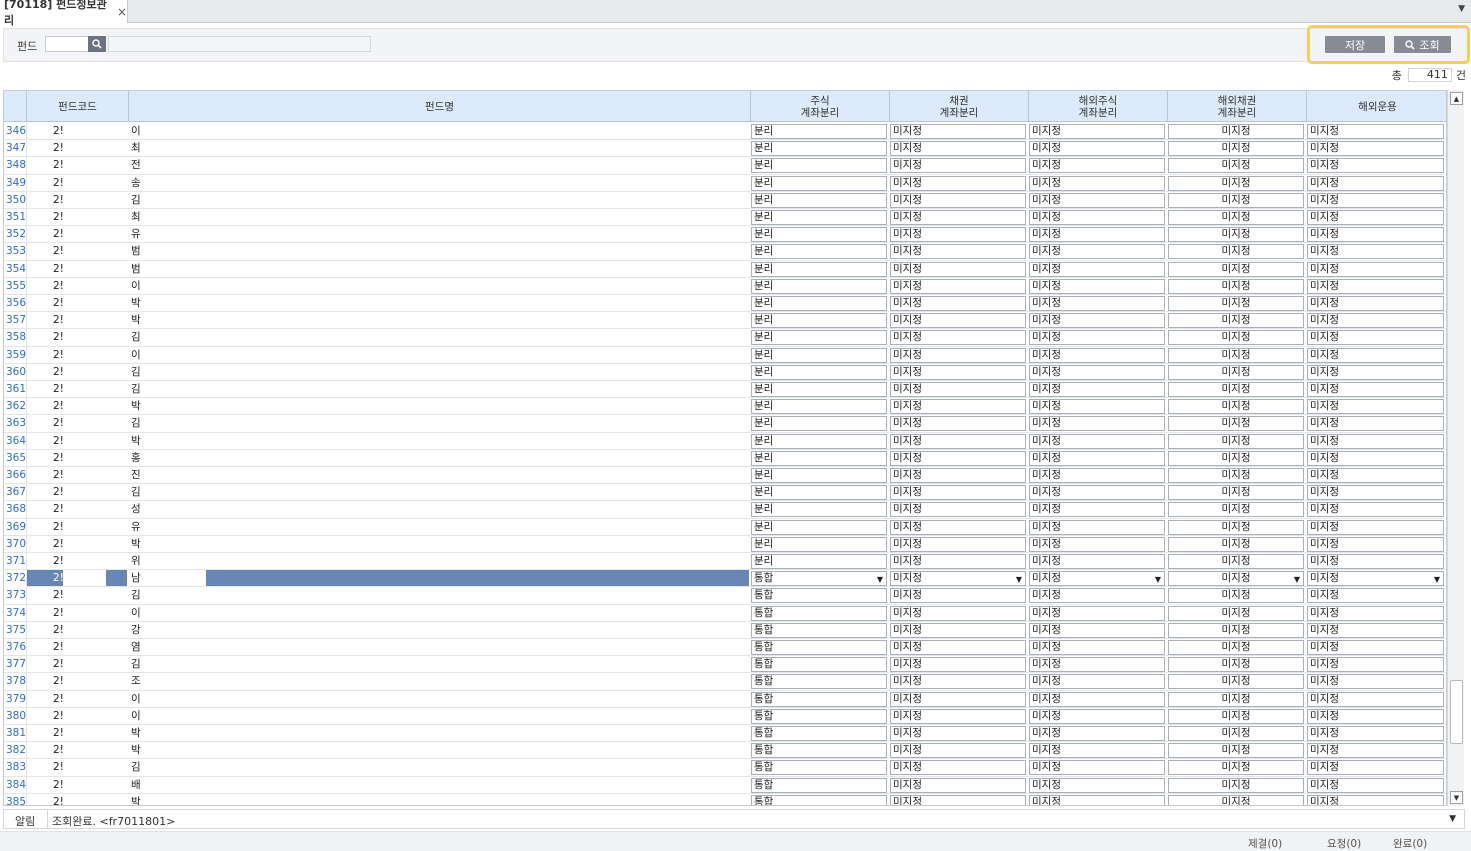  What do you see at coordinates (819, 579) in the screenshot?
I see `stock-split-select: 통합 ▼` at bounding box center [819, 579].